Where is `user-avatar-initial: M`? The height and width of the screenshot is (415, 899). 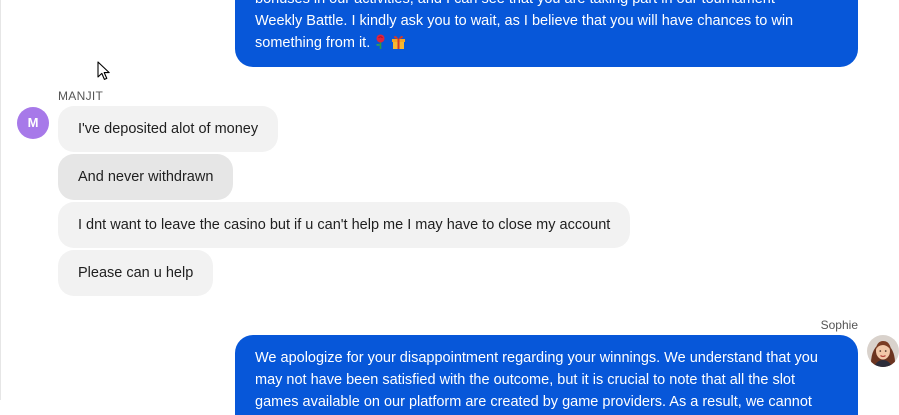 user-avatar-initial: M is located at coordinates (33, 122).